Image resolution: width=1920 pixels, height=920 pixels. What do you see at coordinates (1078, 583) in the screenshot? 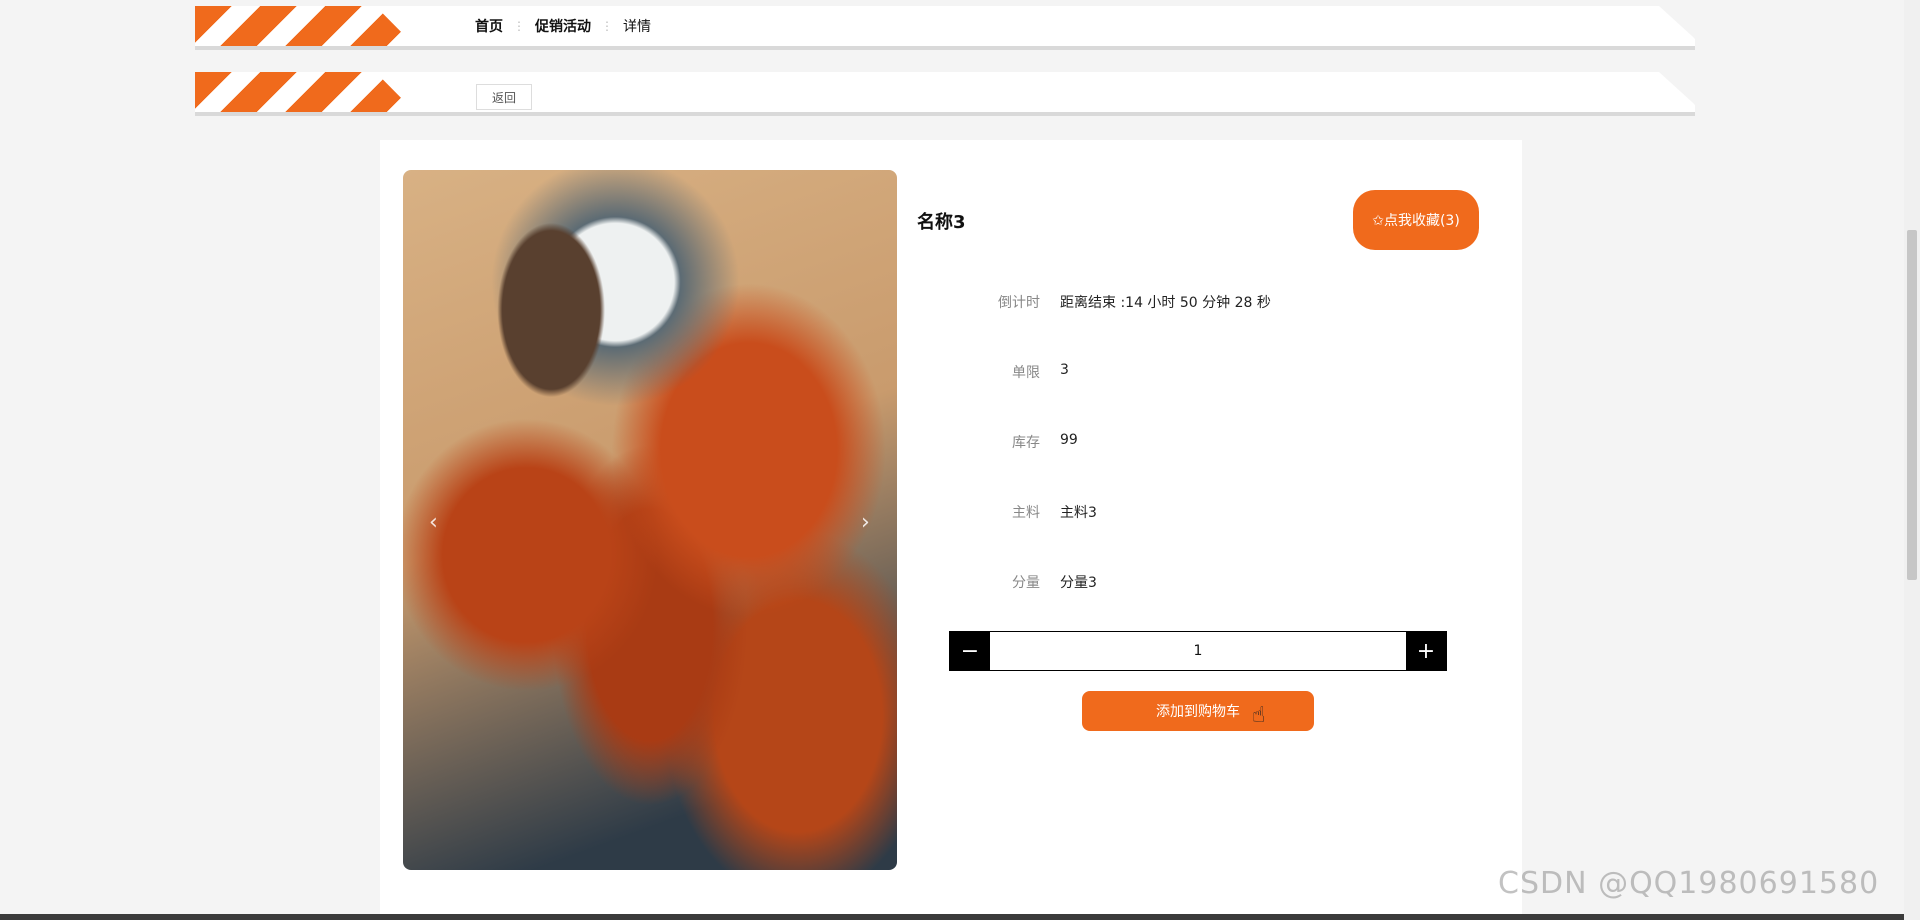
I see `field-value: 分量3` at bounding box center [1078, 583].